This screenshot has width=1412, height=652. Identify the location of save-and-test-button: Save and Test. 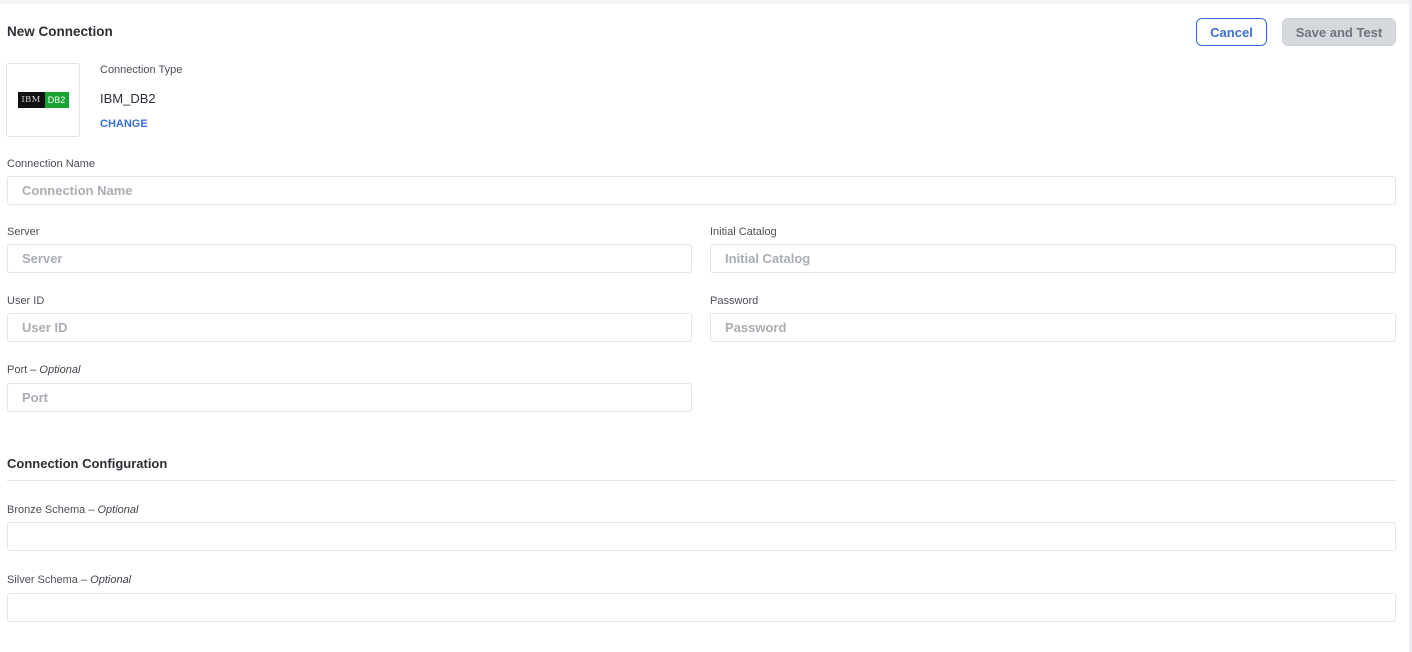
(1339, 32).